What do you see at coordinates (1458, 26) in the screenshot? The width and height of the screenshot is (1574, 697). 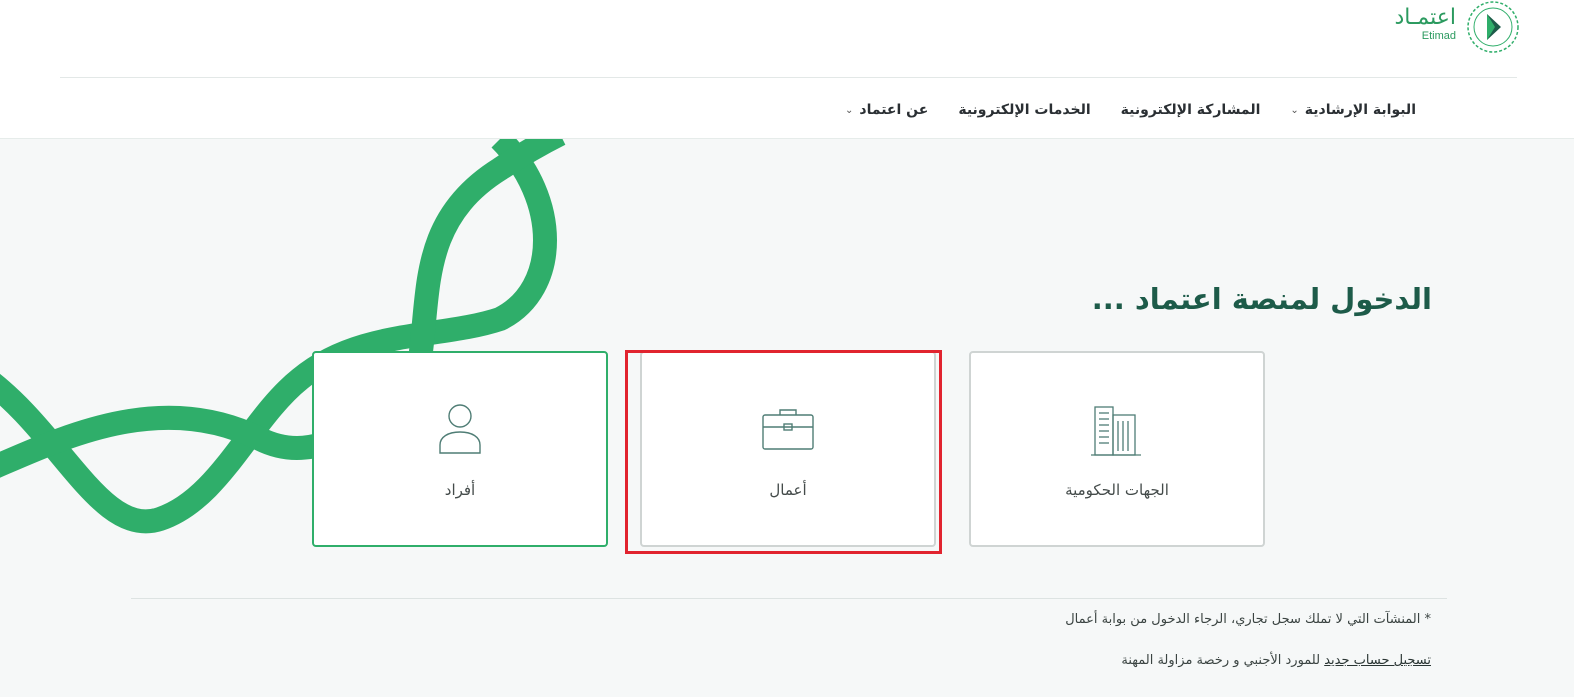 I see `etimad-logo: اعتمـاد Etimad` at bounding box center [1458, 26].